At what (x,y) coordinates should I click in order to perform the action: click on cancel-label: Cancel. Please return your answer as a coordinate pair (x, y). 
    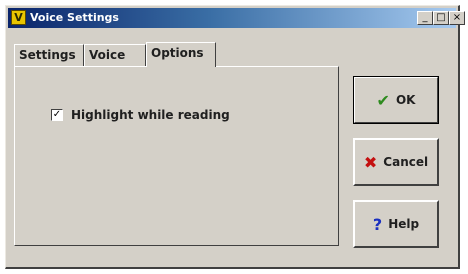
    Looking at the image, I should click on (406, 162).